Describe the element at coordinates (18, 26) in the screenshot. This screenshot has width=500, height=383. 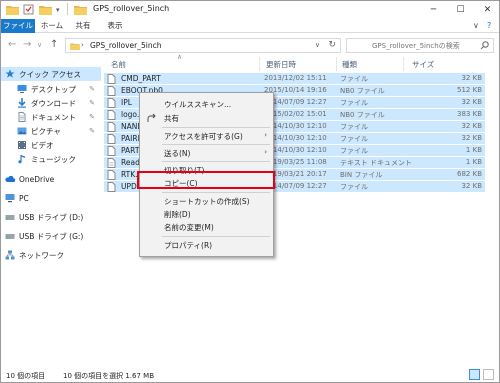
I see `tab-file: ファイル` at that location.